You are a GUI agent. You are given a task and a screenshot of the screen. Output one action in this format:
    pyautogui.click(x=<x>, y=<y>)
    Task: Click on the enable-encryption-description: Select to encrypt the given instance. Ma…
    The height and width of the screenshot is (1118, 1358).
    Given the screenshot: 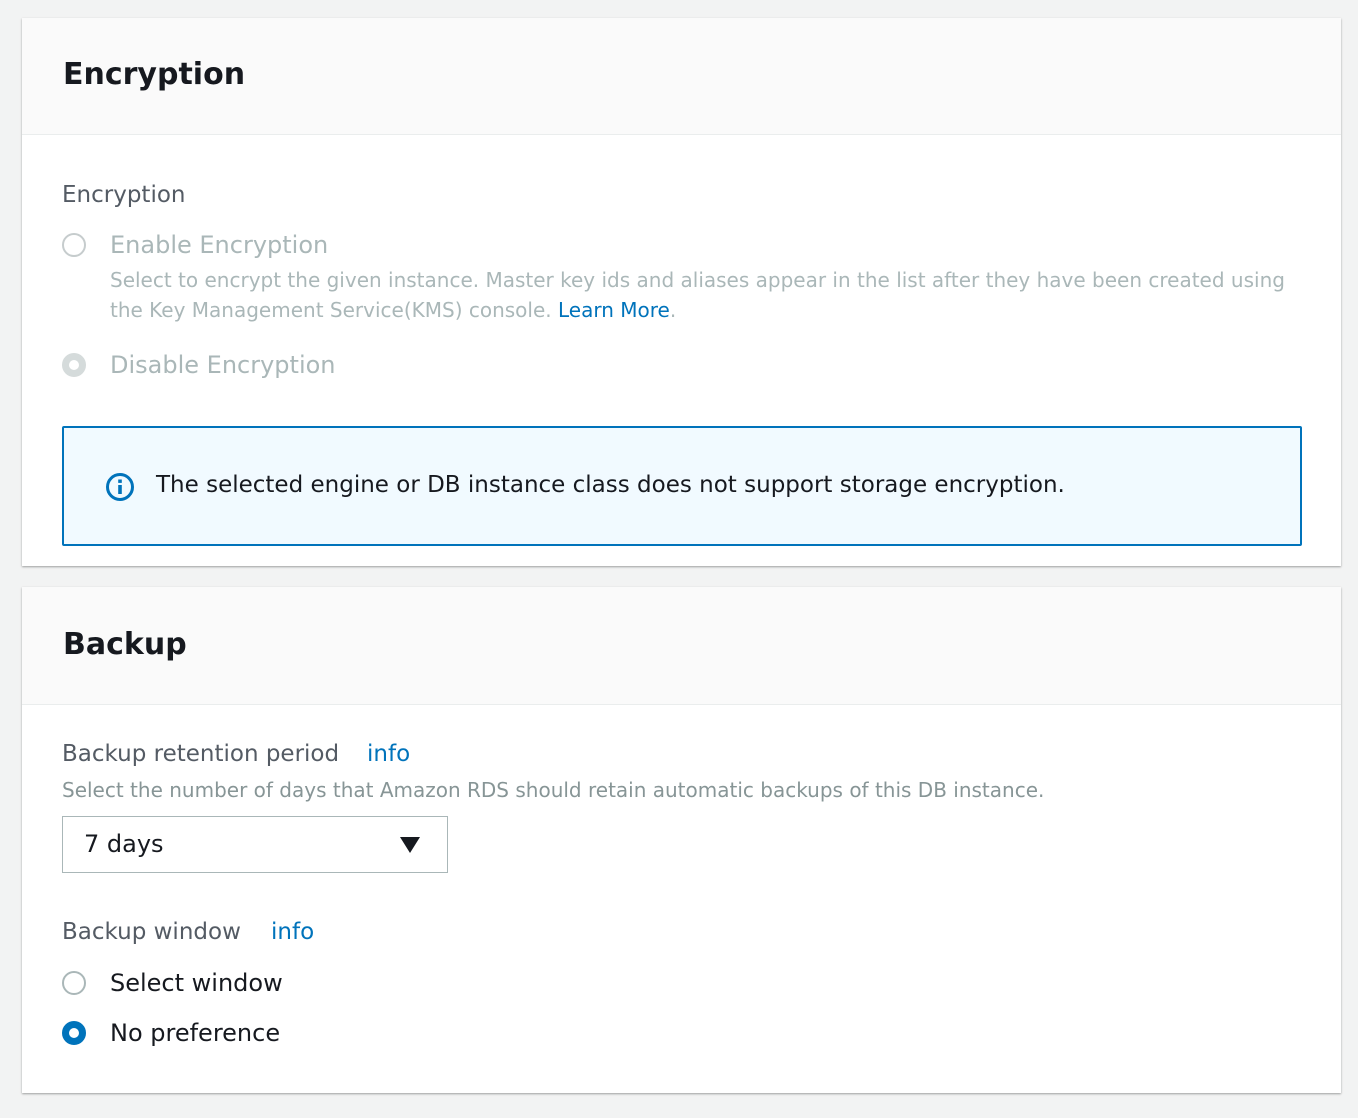 What is the action you would take?
    pyautogui.click(x=705, y=295)
    